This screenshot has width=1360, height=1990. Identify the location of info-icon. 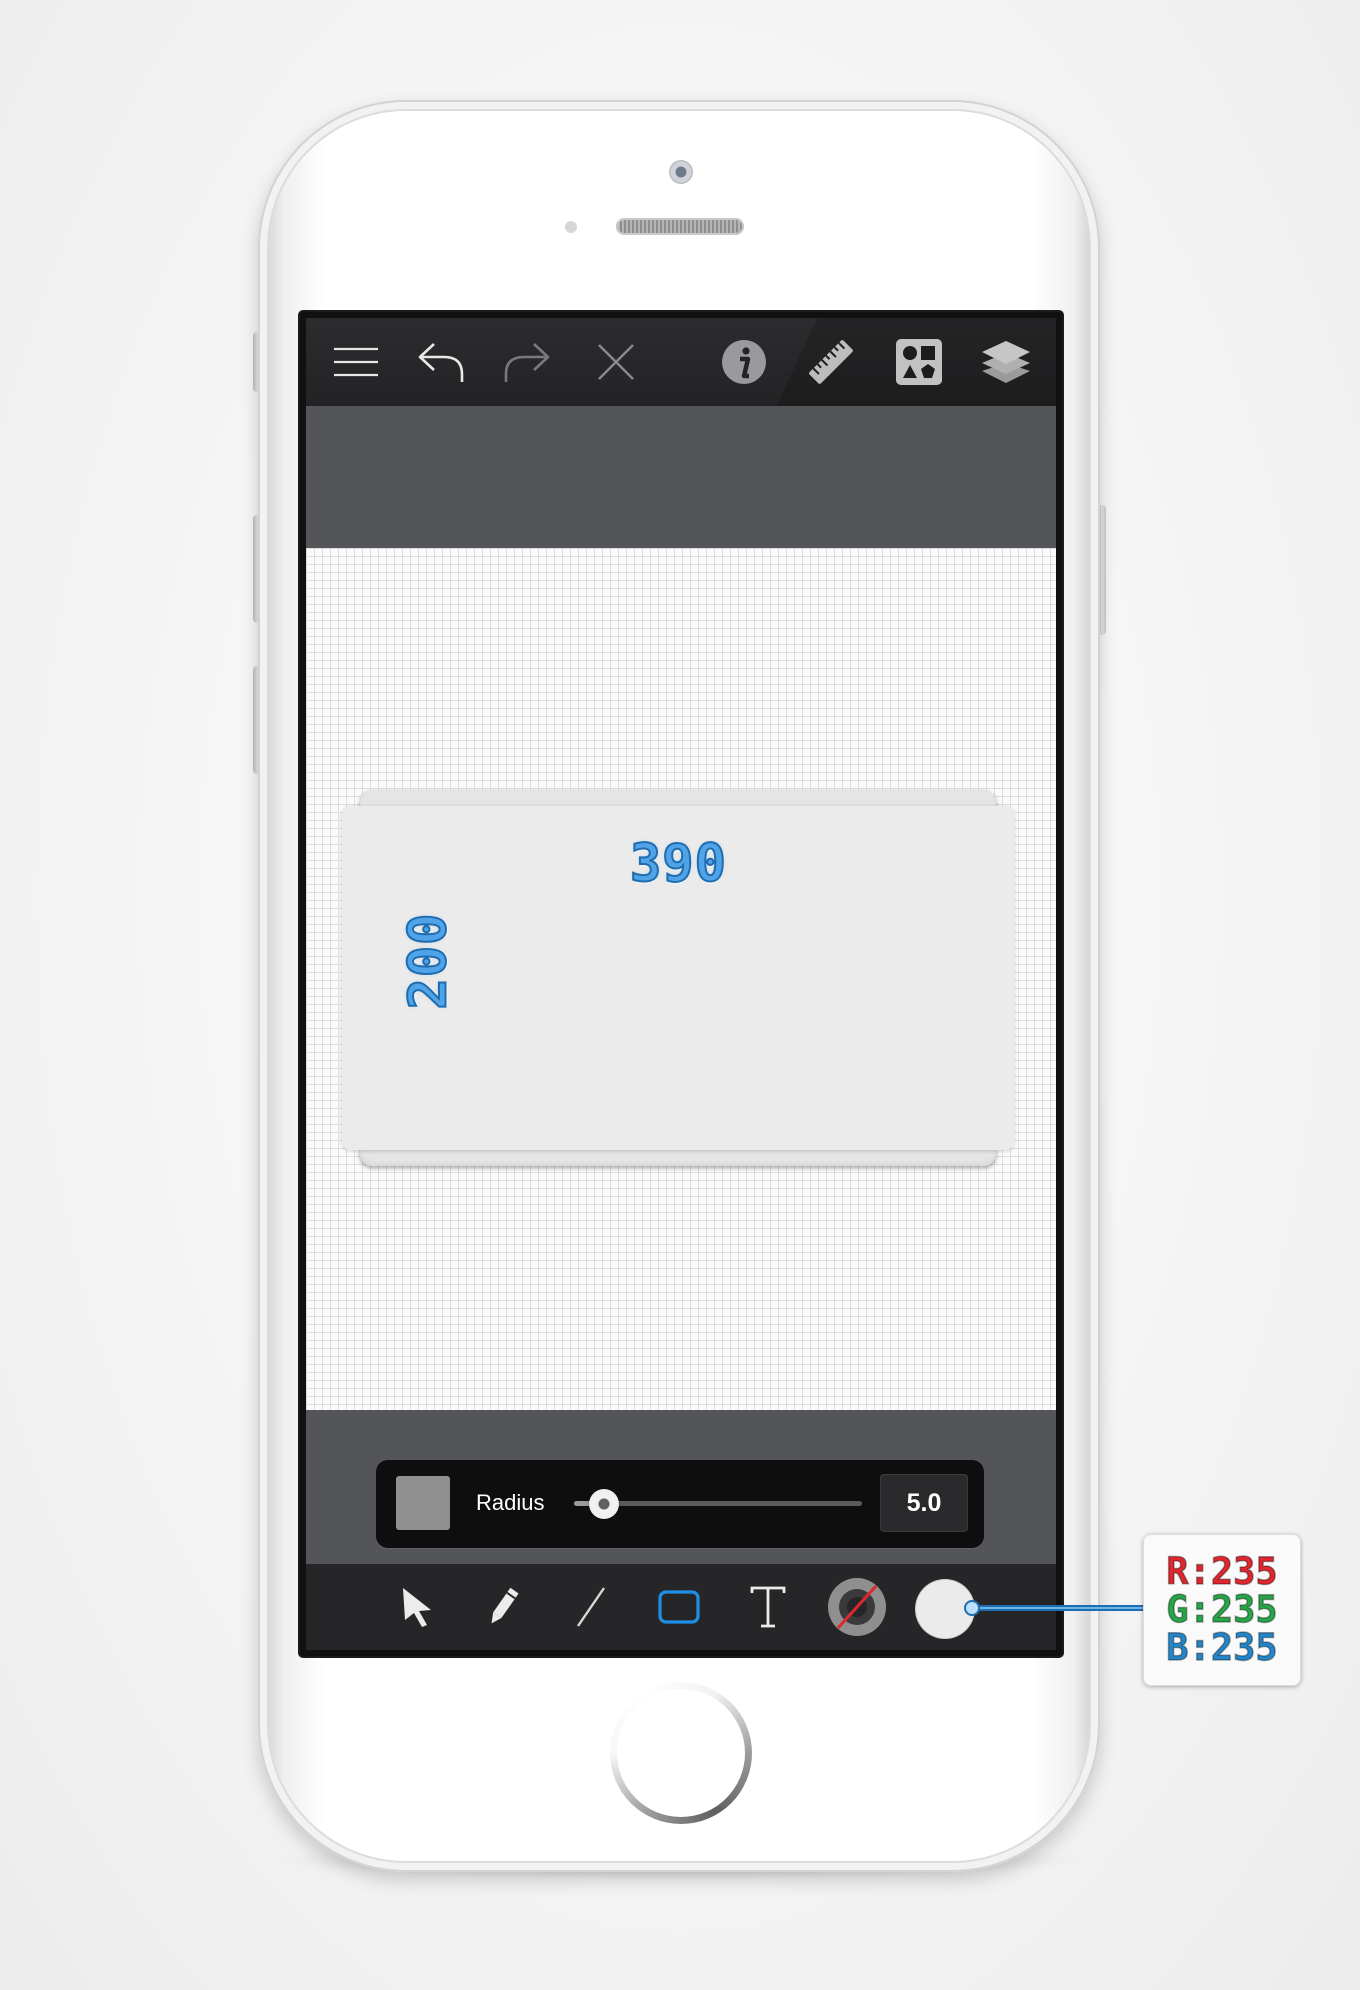
(744, 362).